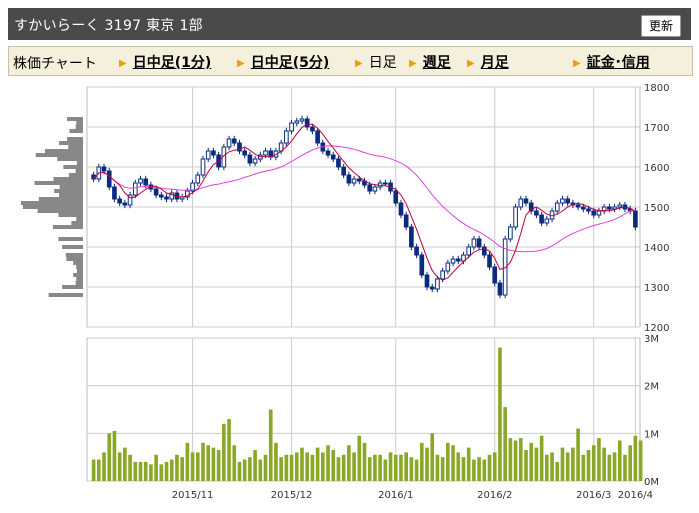 This screenshot has width=699, height=513. I want to click on price-tick-label: 1600, so click(656, 168).